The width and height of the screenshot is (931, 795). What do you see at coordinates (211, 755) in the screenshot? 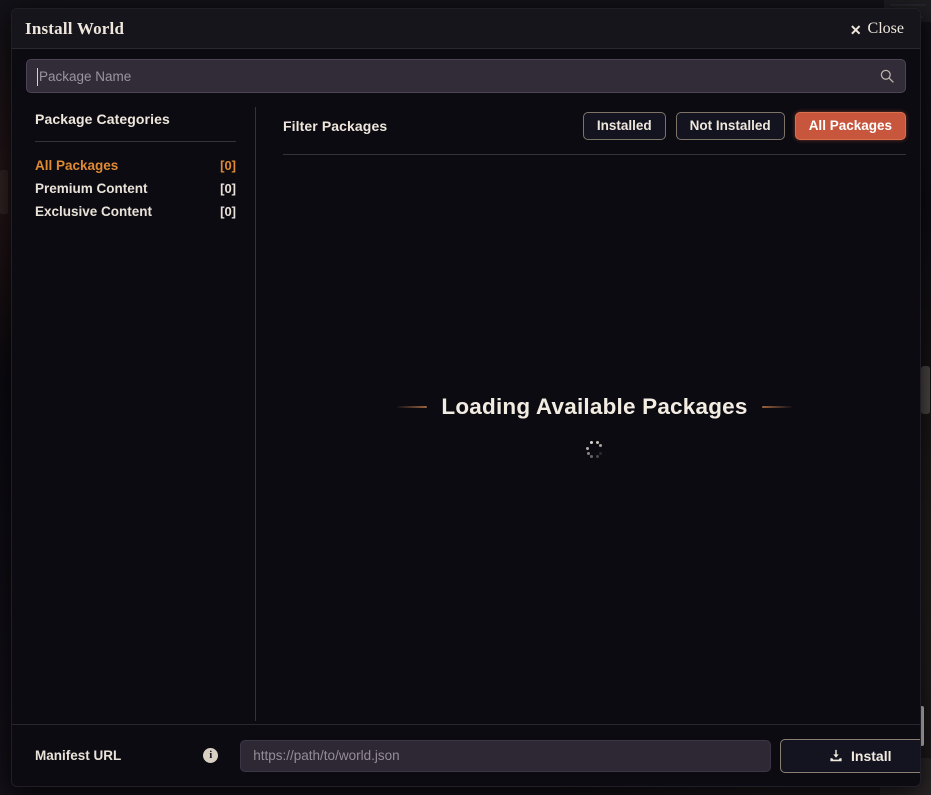
I see `info-icon: i` at bounding box center [211, 755].